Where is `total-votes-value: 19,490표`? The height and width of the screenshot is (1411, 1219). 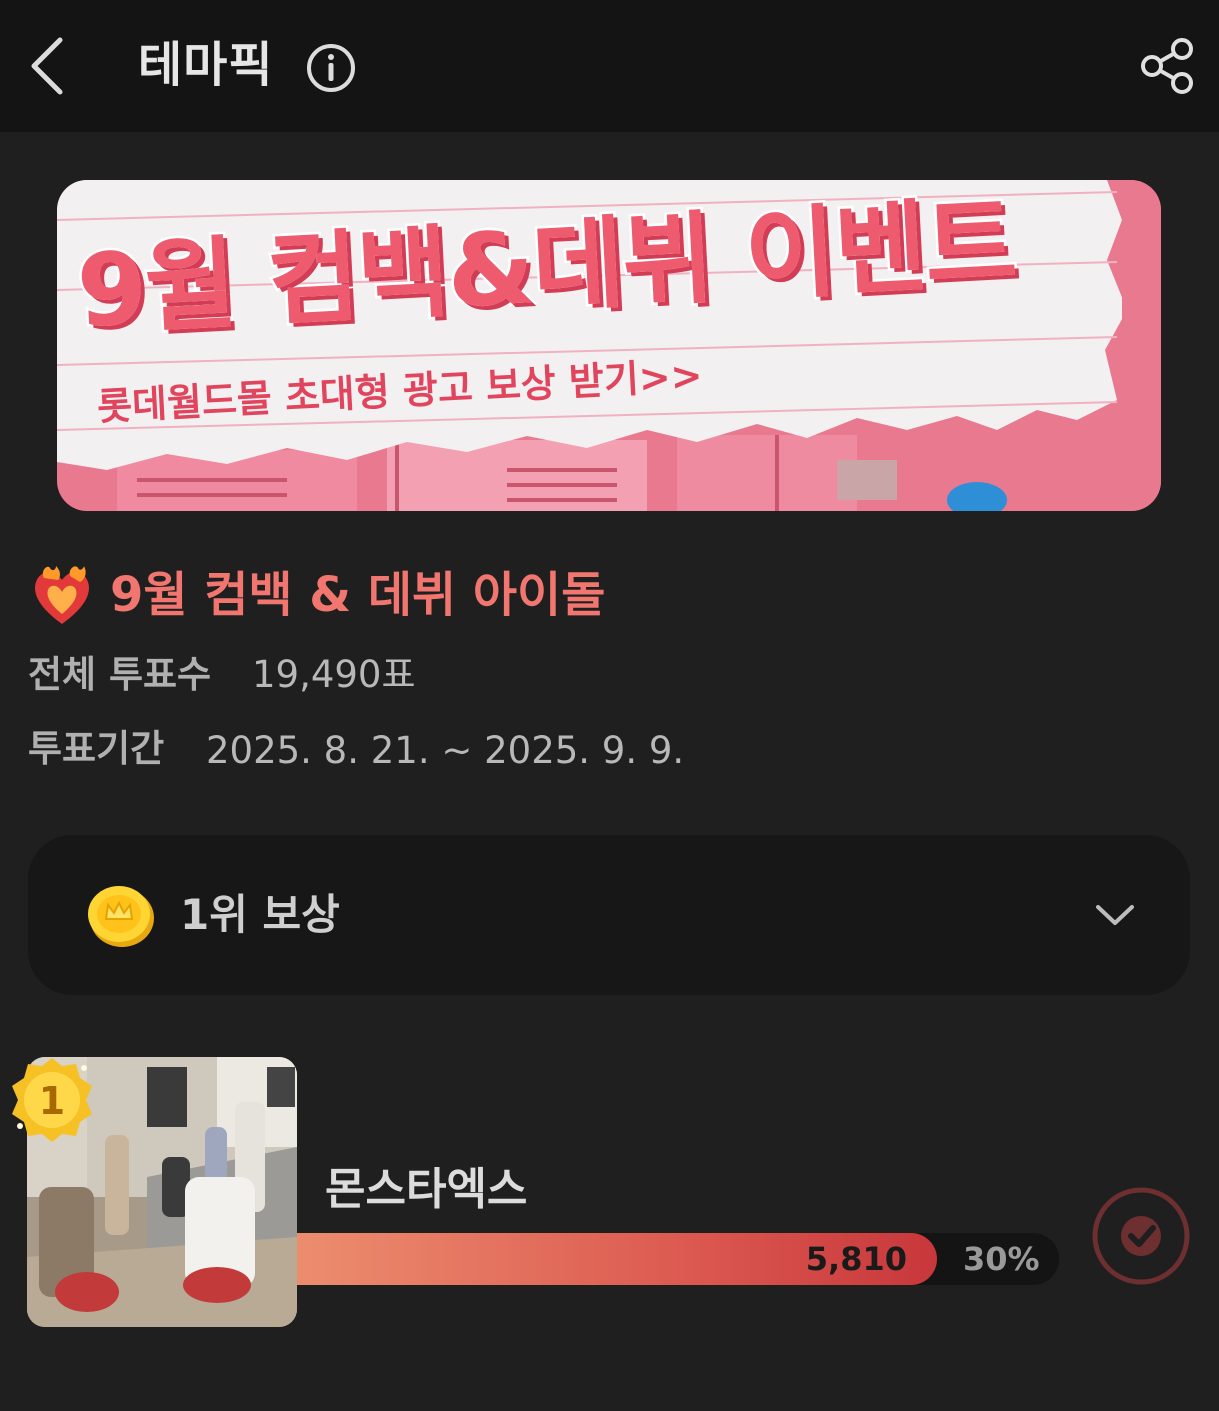 total-votes-value: 19,490표 is located at coordinates (334, 674).